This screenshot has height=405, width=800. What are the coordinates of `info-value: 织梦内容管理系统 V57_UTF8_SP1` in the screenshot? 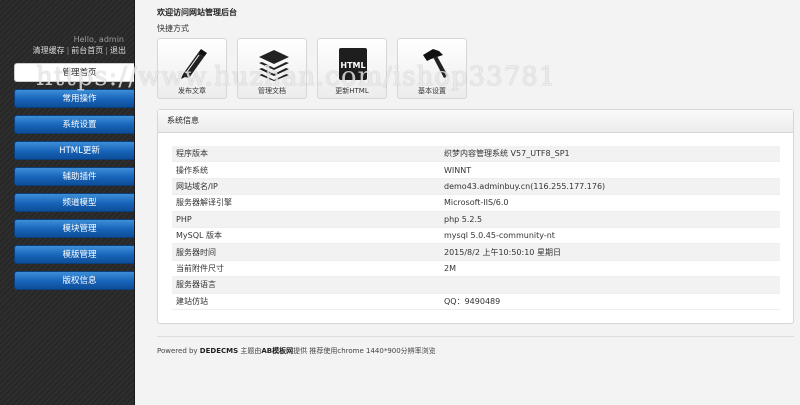 It's located at (610, 154).